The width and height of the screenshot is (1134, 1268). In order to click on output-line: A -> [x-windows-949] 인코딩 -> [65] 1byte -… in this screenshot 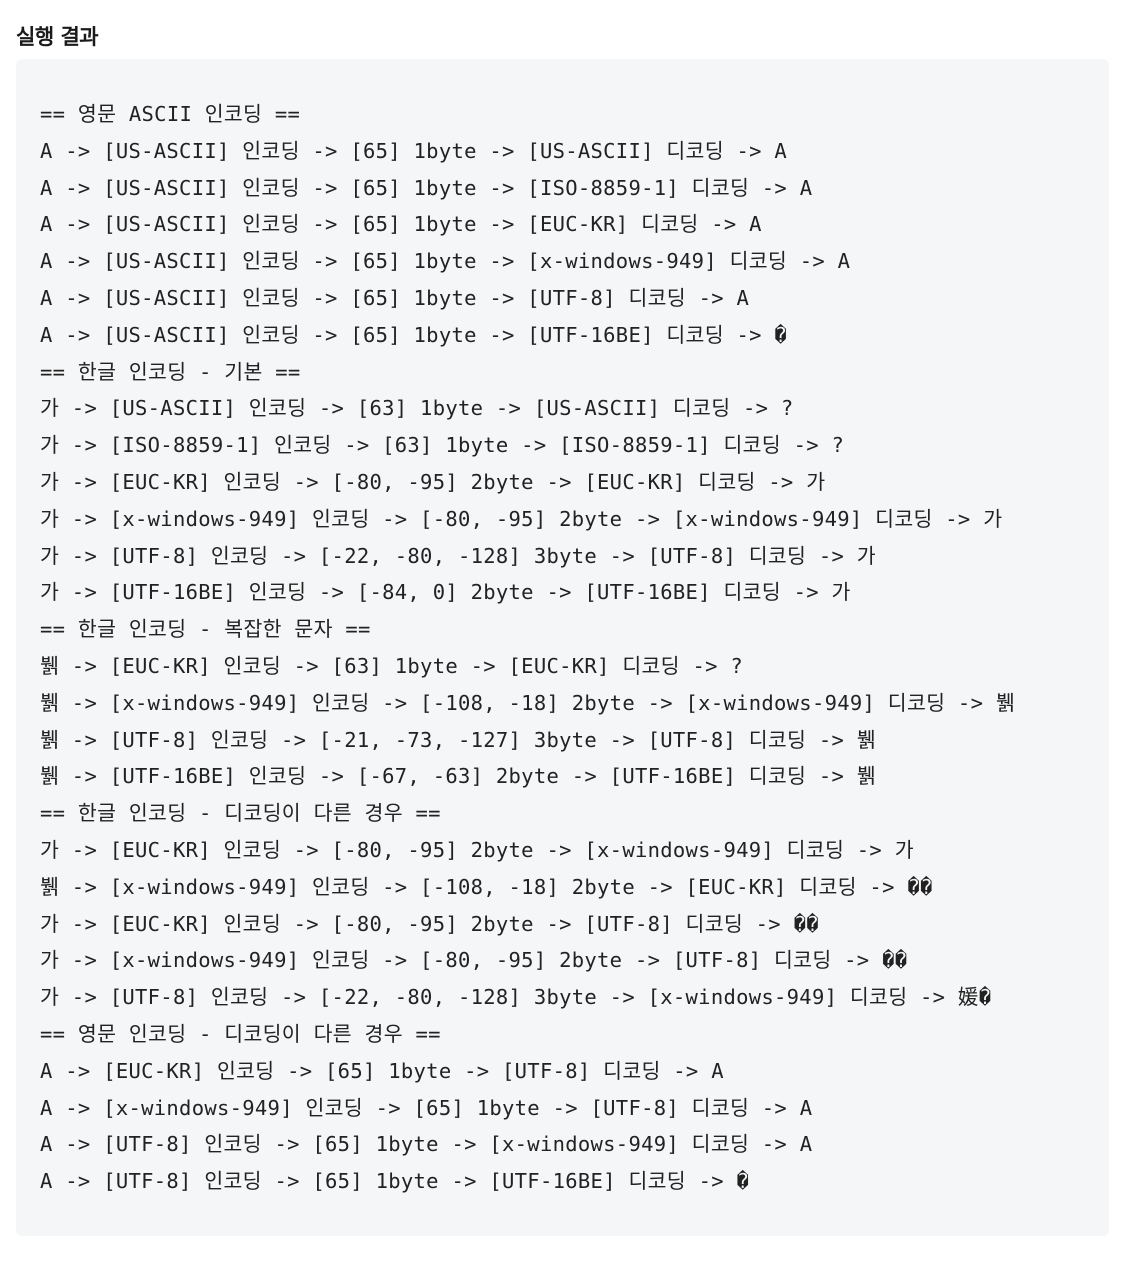, I will do `click(426, 1107)`.